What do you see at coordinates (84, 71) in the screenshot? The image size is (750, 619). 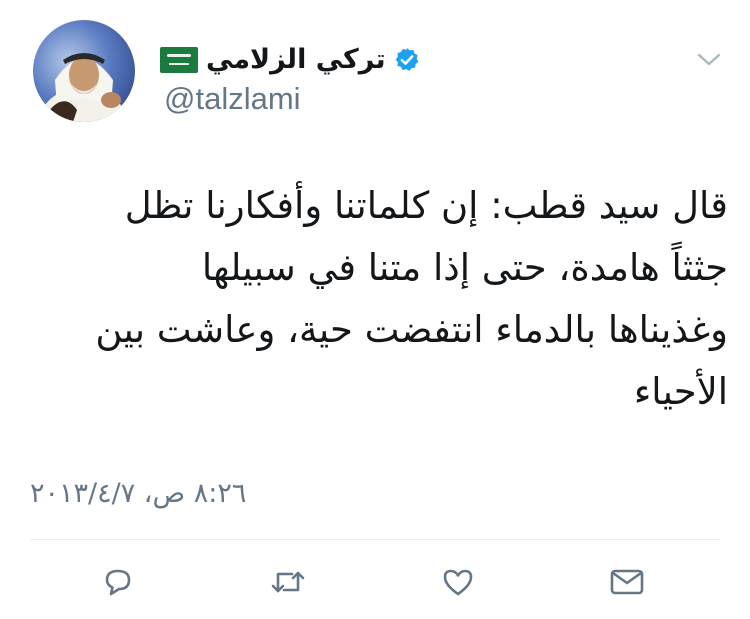 I see `avatar` at bounding box center [84, 71].